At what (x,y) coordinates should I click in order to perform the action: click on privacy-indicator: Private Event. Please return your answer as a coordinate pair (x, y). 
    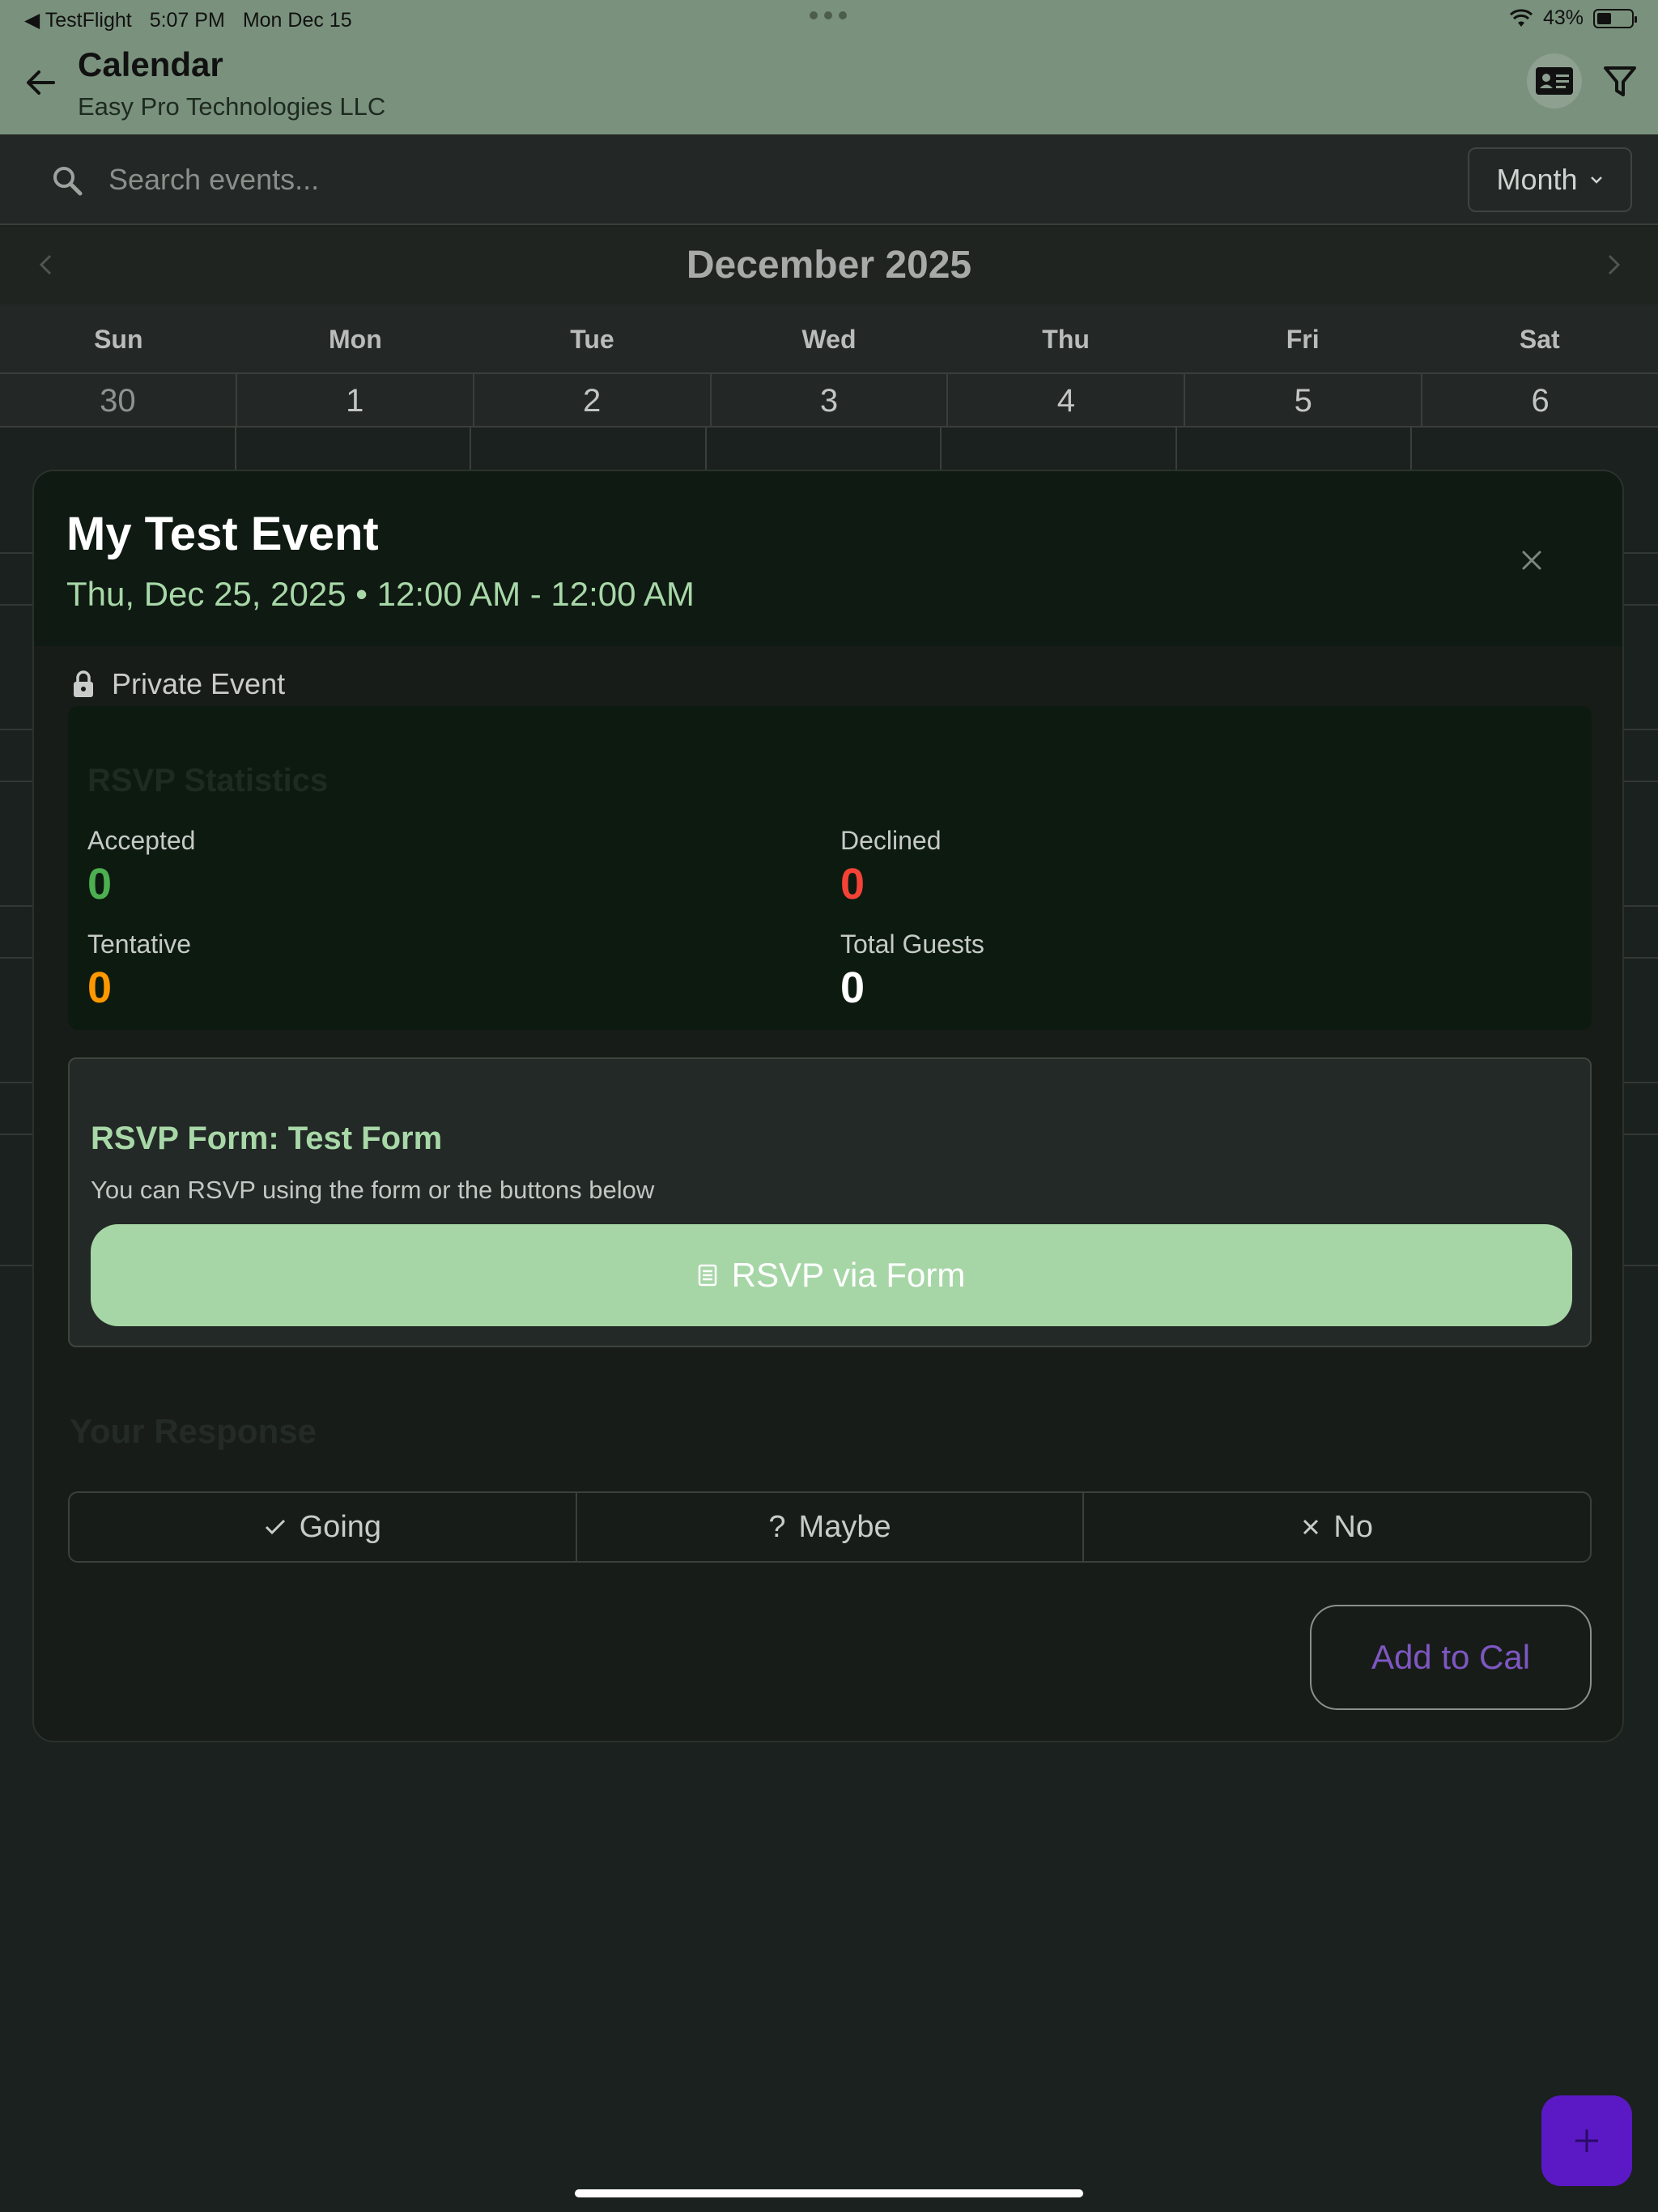
    Looking at the image, I should click on (178, 684).